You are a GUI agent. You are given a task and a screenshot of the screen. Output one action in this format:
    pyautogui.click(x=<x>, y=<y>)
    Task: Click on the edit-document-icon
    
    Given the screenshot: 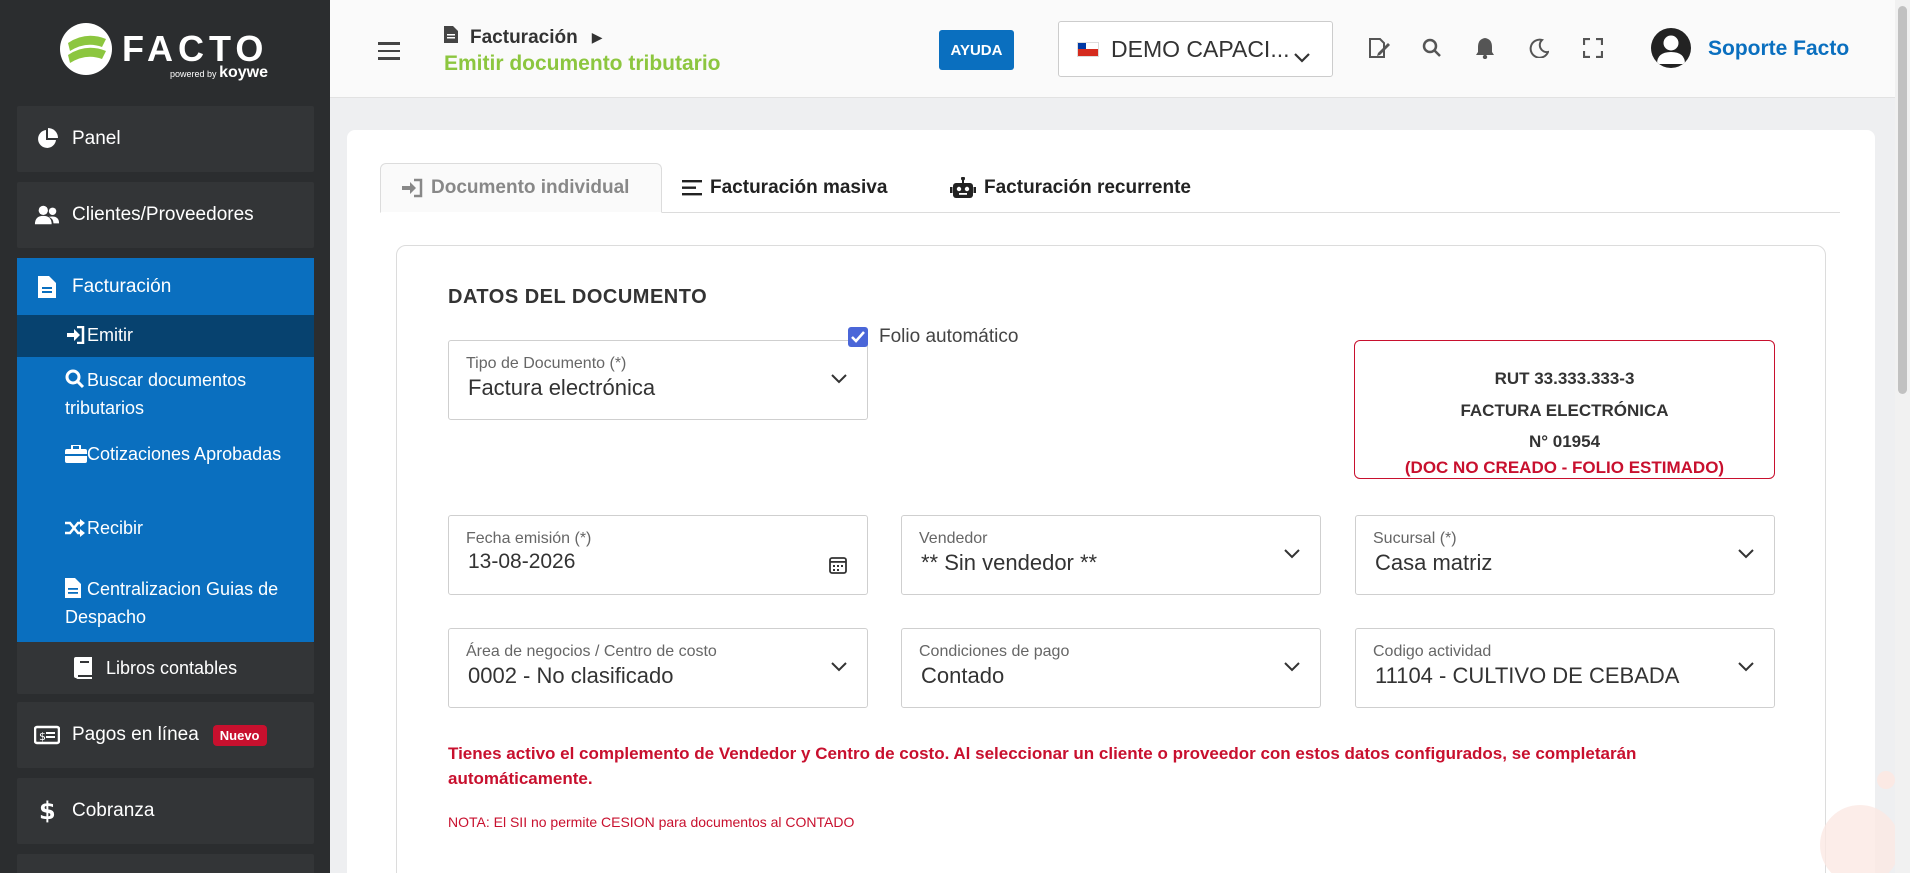 What is the action you would take?
    pyautogui.click(x=1379, y=48)
    